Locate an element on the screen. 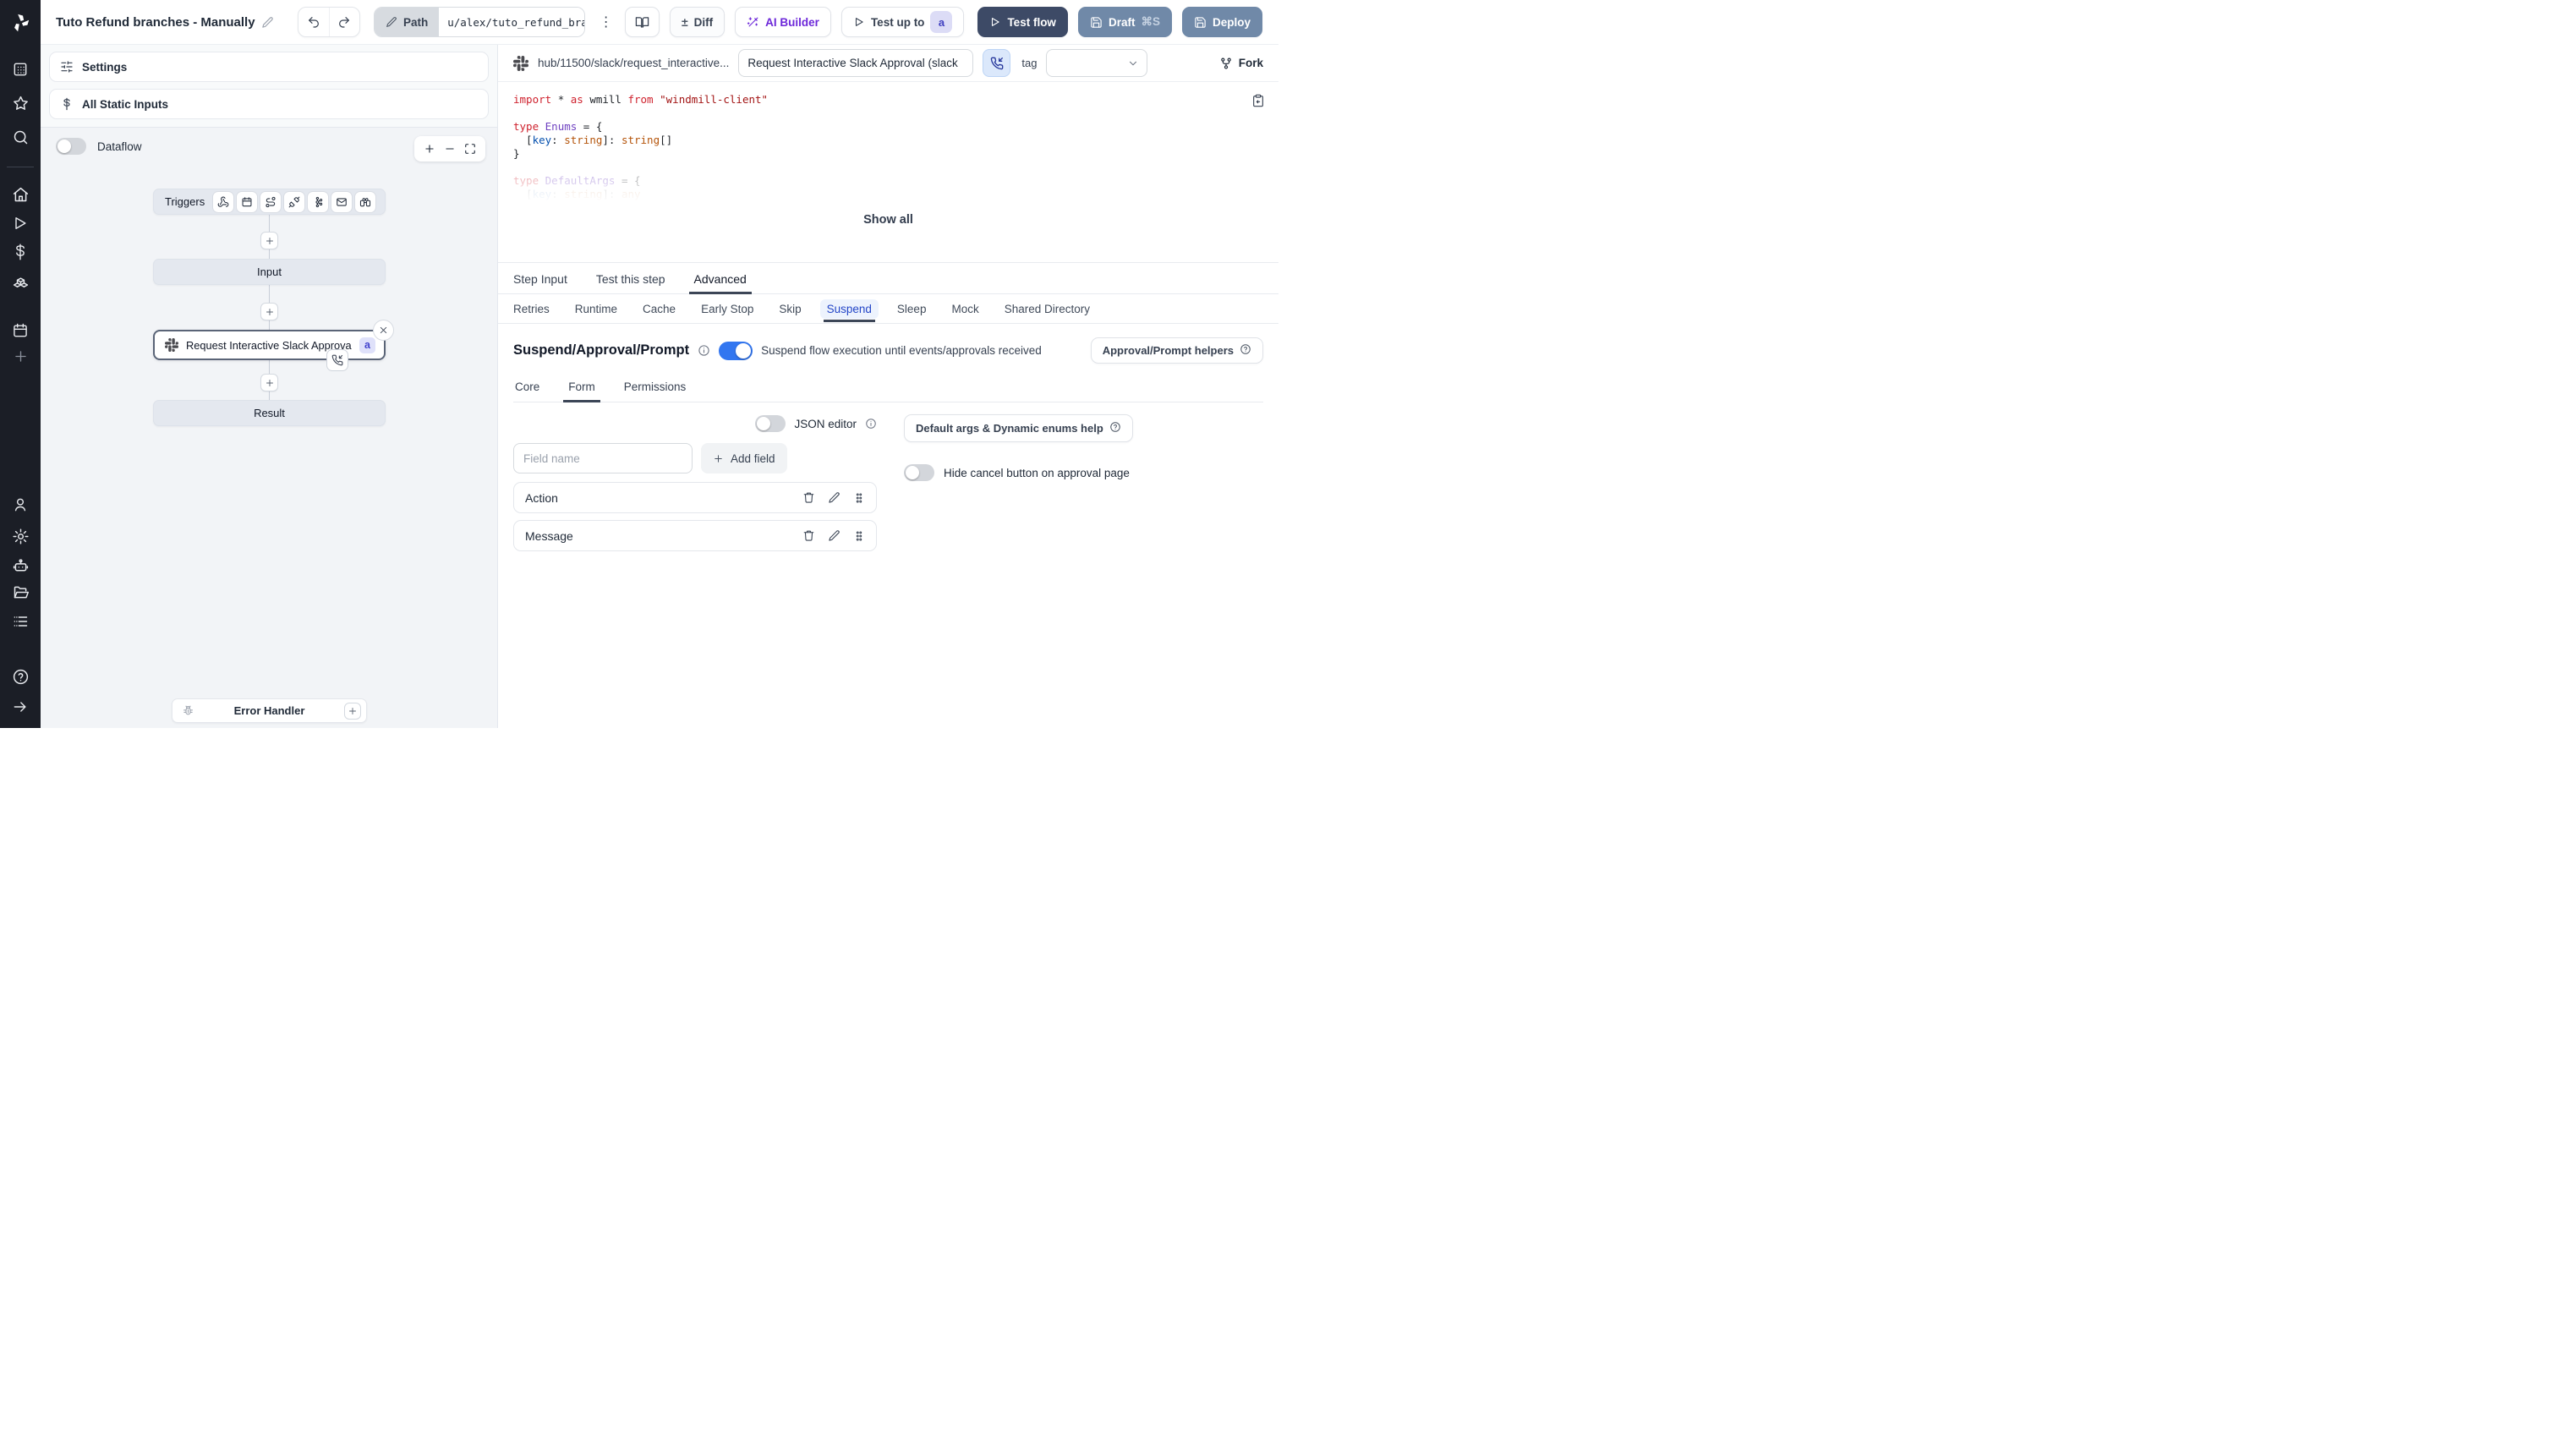  variables-dollar-icon is located at coordinates (20, 252).